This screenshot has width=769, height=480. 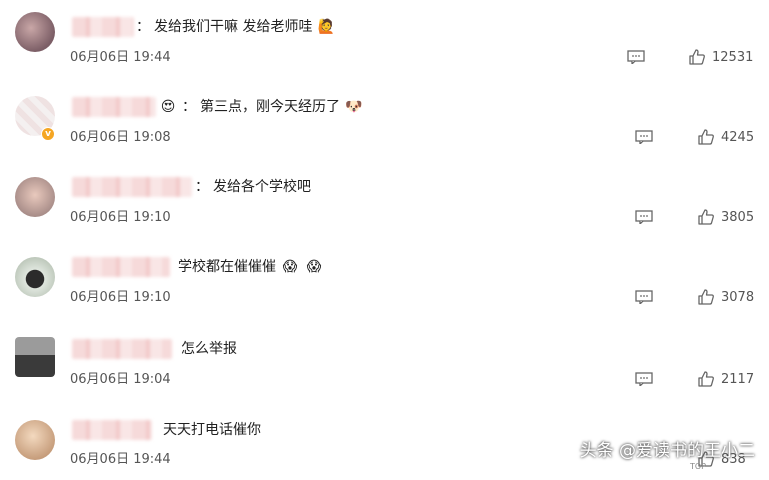 What do you see at coordinates (262, 187) in the screenshot?
I see `comment-text: 发给各个学校吧` at bounding box center [262, 187].